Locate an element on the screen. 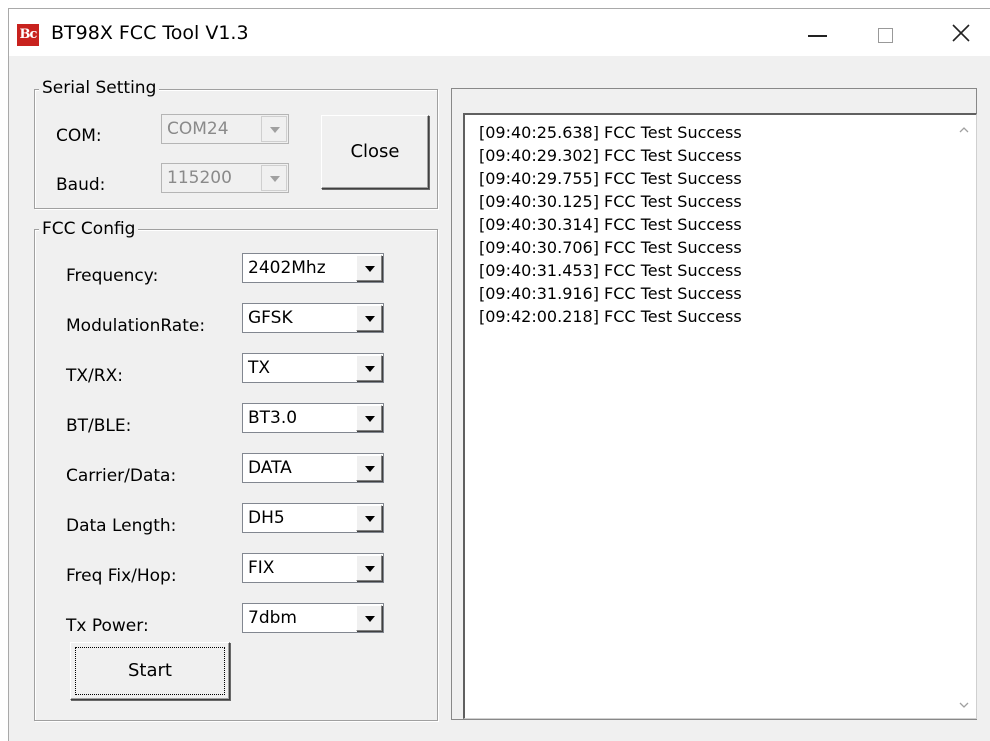  com-dropdown-button is located at coordinates (274, 129).